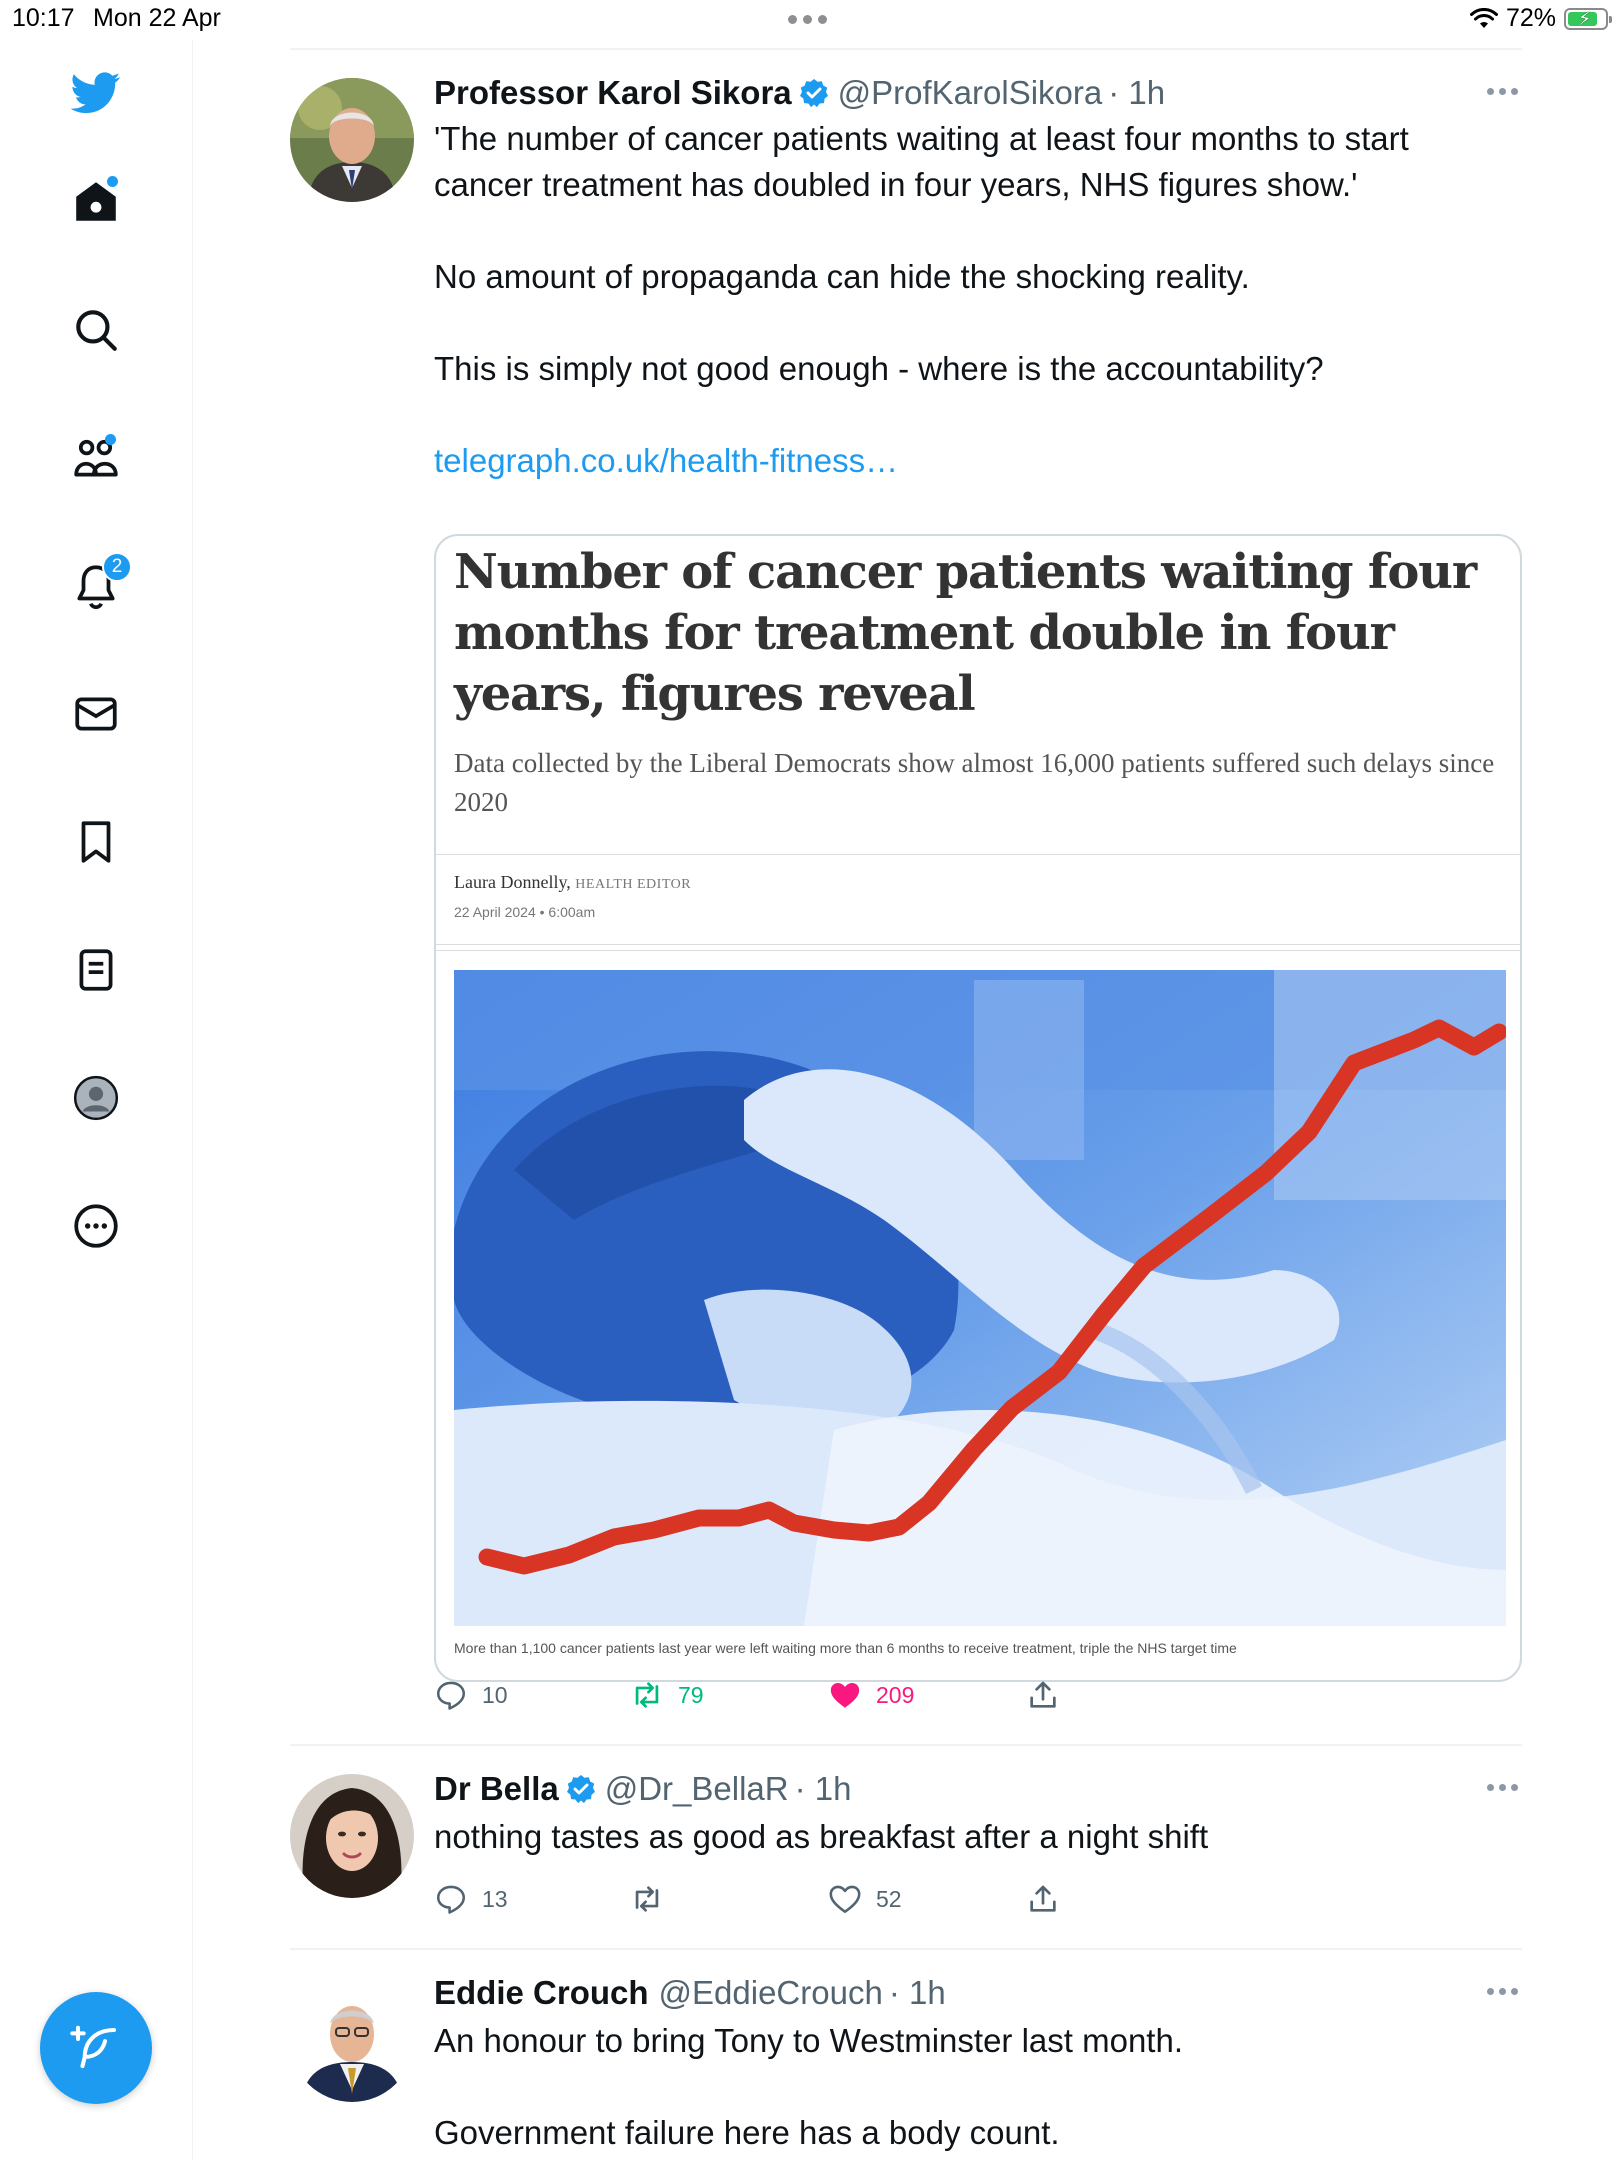 The height and width of the screenshot is (2160, 1620). What do you see at coordinates (697, 1789) in the screenshot?
I see `tweet-author-handle: @Dr_BellaR` at bounding box center [697, 1789].